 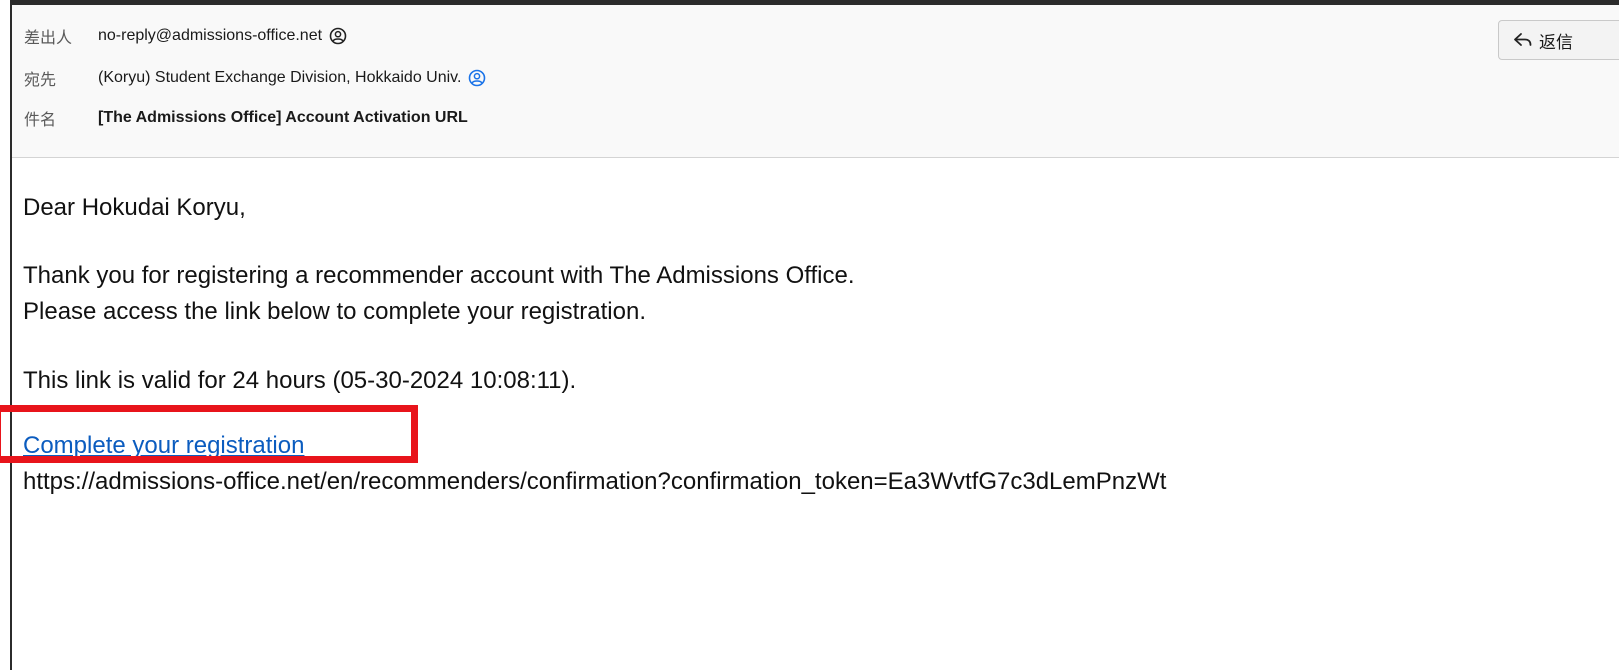 I want to click on reply-label: 返信, so click(x=1556, y=42).